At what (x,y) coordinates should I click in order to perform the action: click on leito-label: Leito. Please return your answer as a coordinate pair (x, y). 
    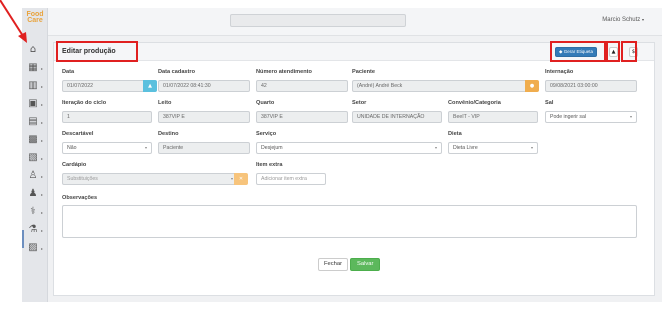
    Looking at the image, I should click on (165, 103).